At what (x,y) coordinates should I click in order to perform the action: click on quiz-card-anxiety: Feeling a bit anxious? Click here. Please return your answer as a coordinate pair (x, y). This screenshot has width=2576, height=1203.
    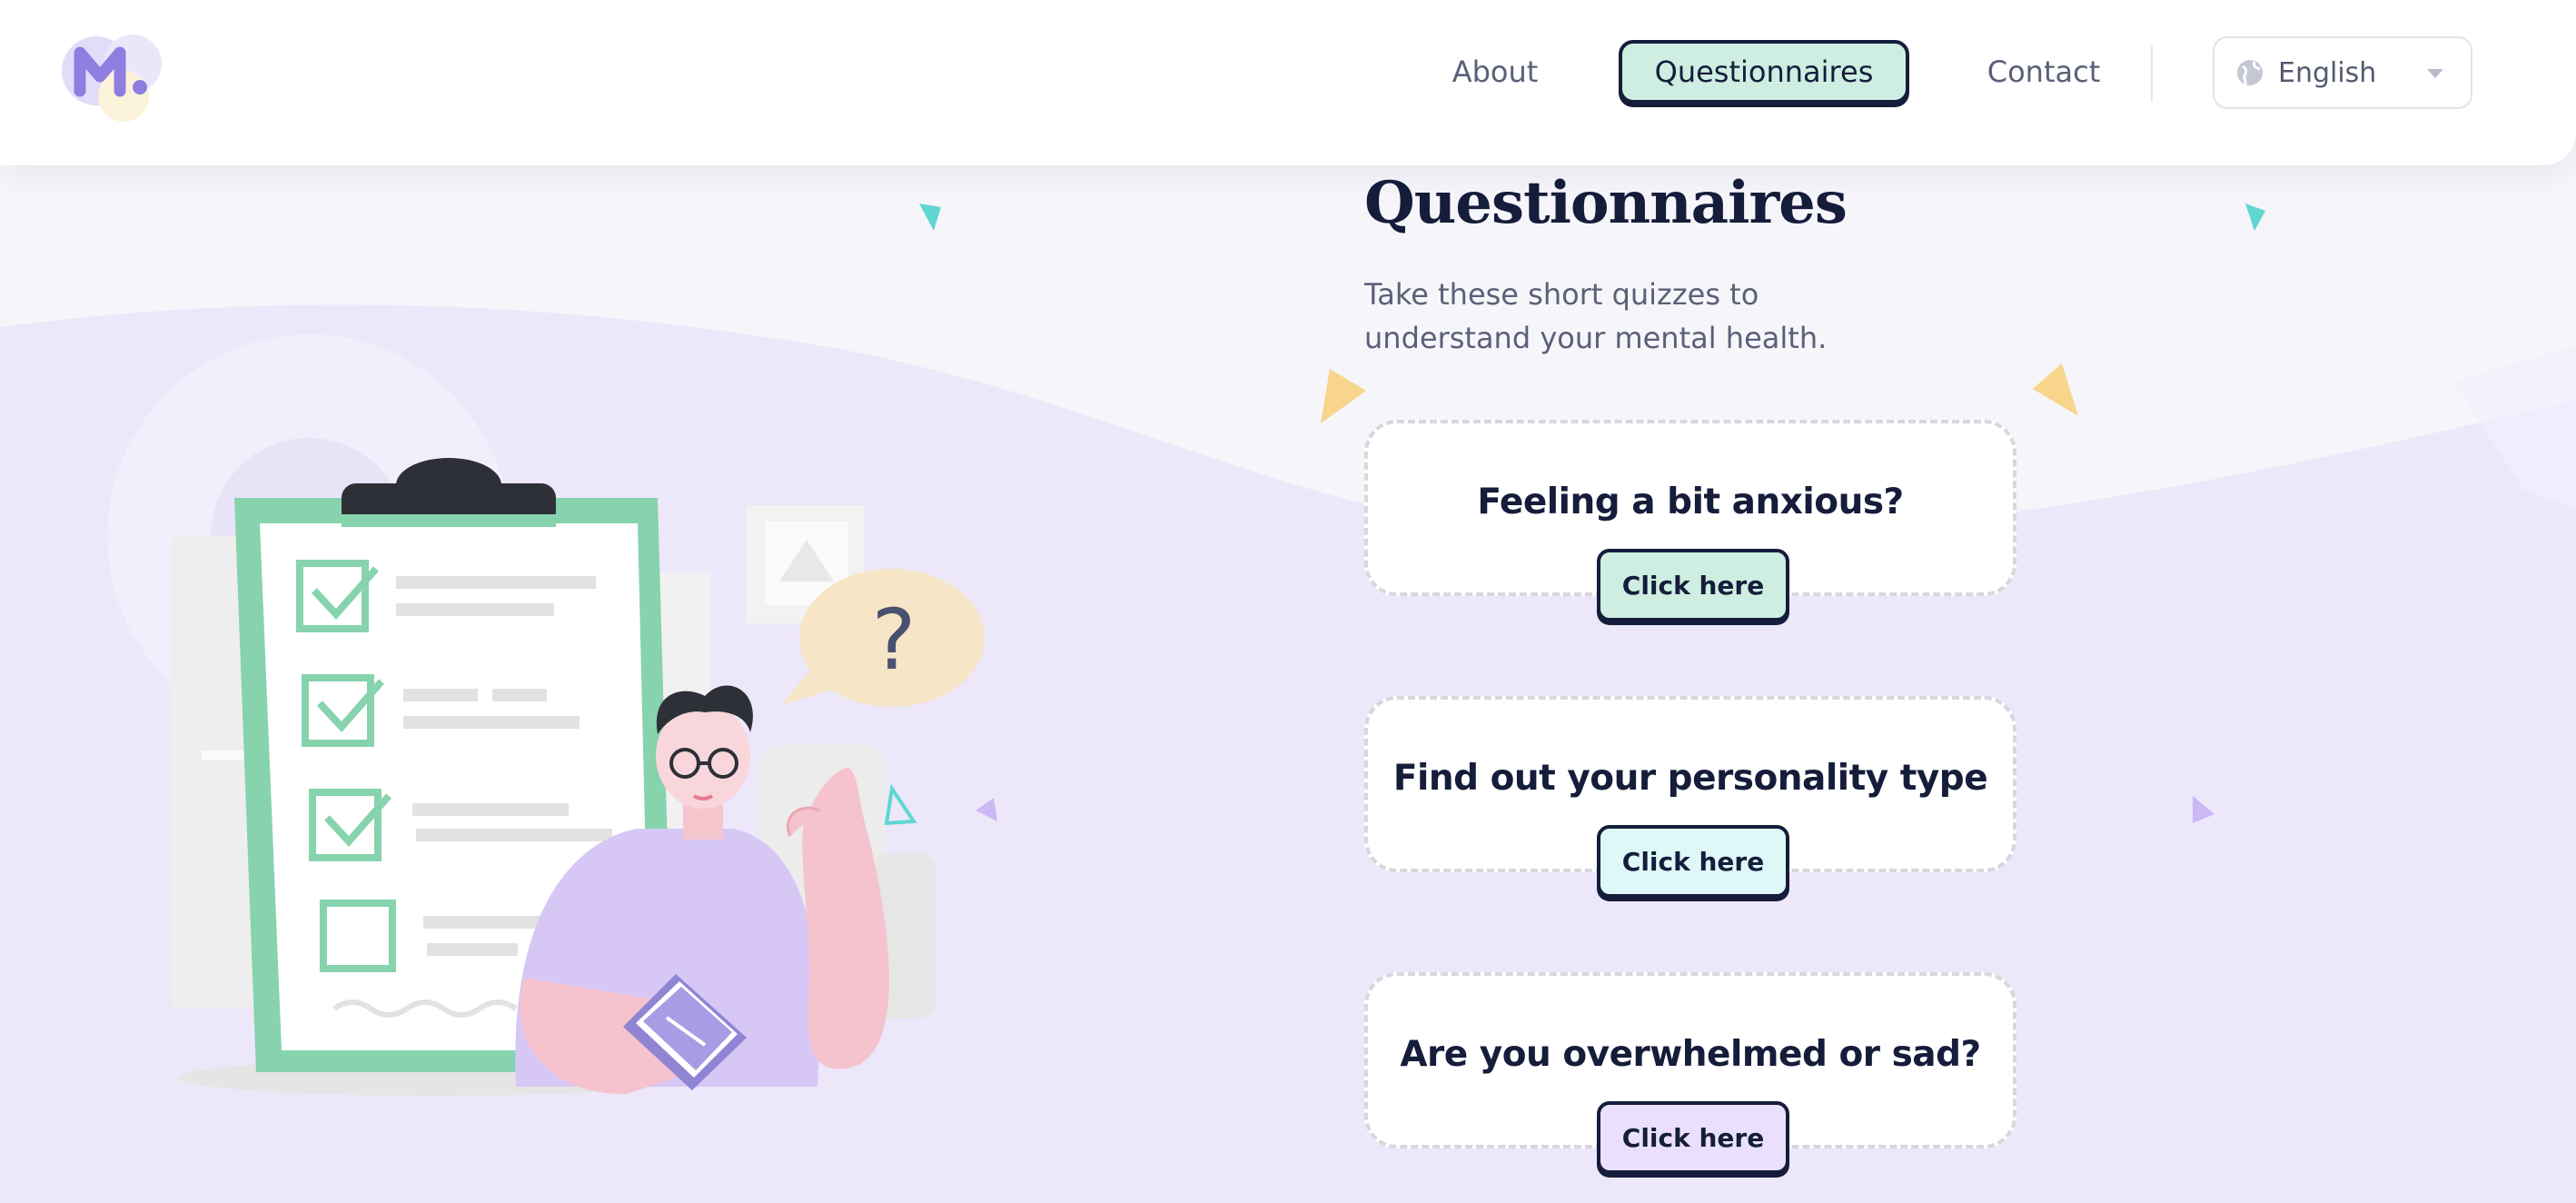
    Looking at the image, I should click on (1690, 520).